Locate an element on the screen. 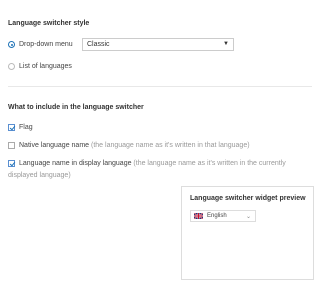 The image size is (320, 284). select-arrow-icon: ▼ is located at coordinates (226, 44).